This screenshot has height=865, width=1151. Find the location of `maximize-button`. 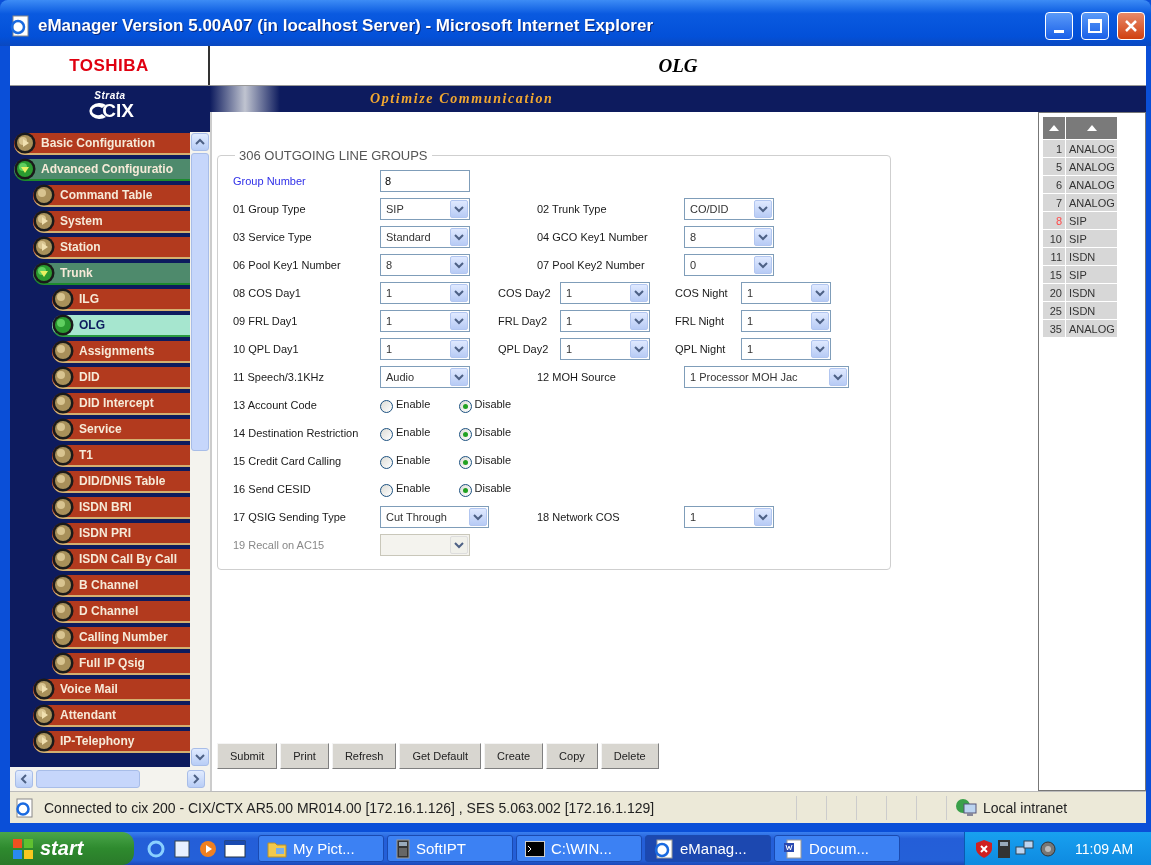

maximize-button is located at coordinates (1095, 26).